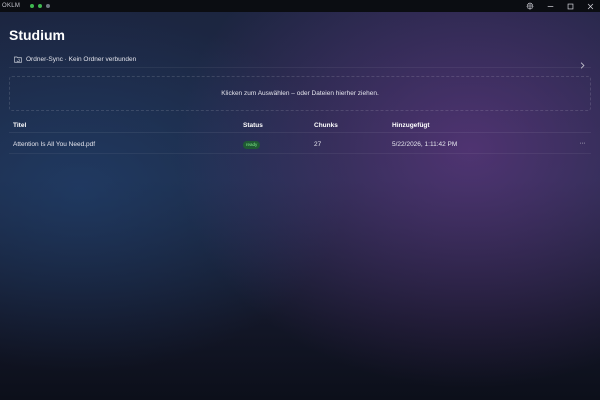 The width and height of the screenshot is (600, 400). I want to click on app-name: OKLM, so click(11, 6).